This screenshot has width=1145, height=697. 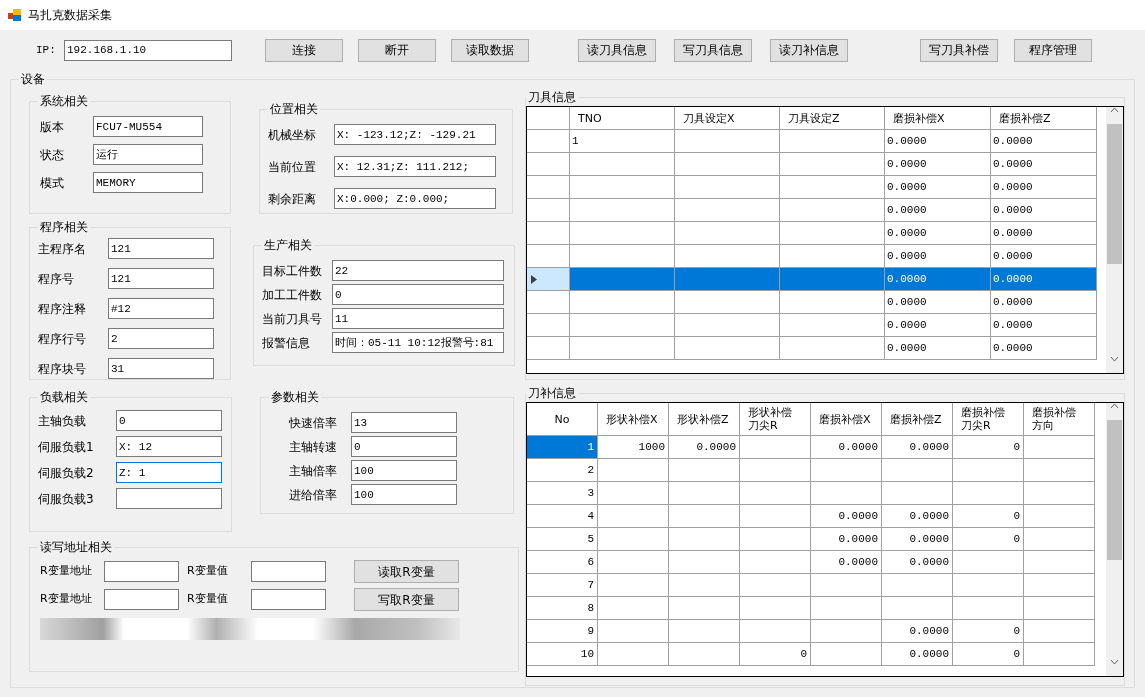 What do you see at coordinates (56, 279) in the screenshot?
I see `field-label: 程序号` at bounding box center [56, 279].